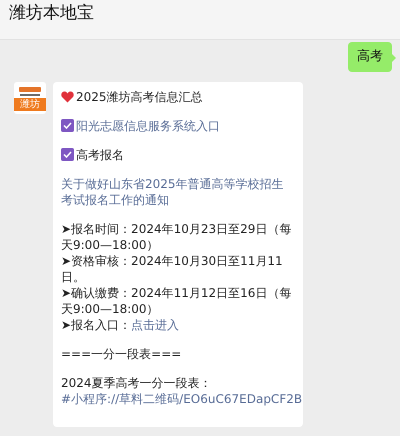 This screenshot has height=436, width=400. I want to click on heart-icon, so click(67, 96).